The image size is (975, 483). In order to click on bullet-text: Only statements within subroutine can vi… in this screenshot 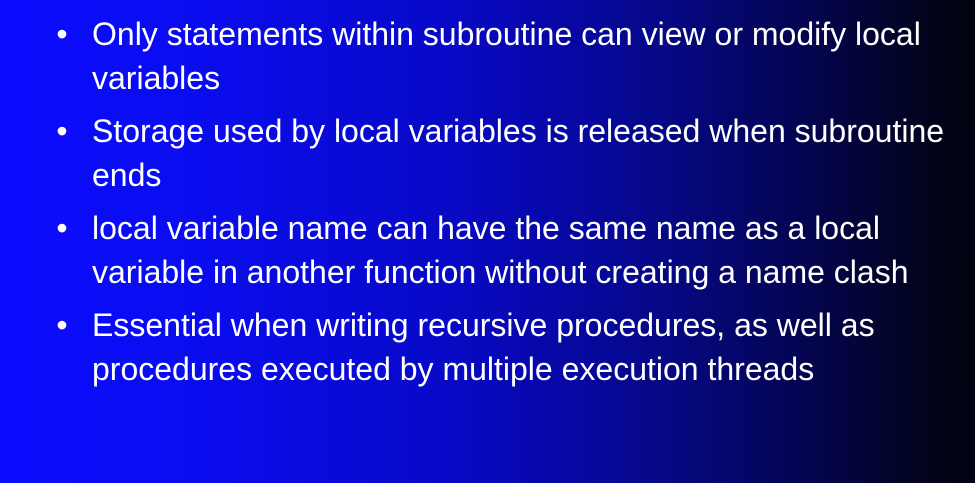, I will do `click(506, 56)`.